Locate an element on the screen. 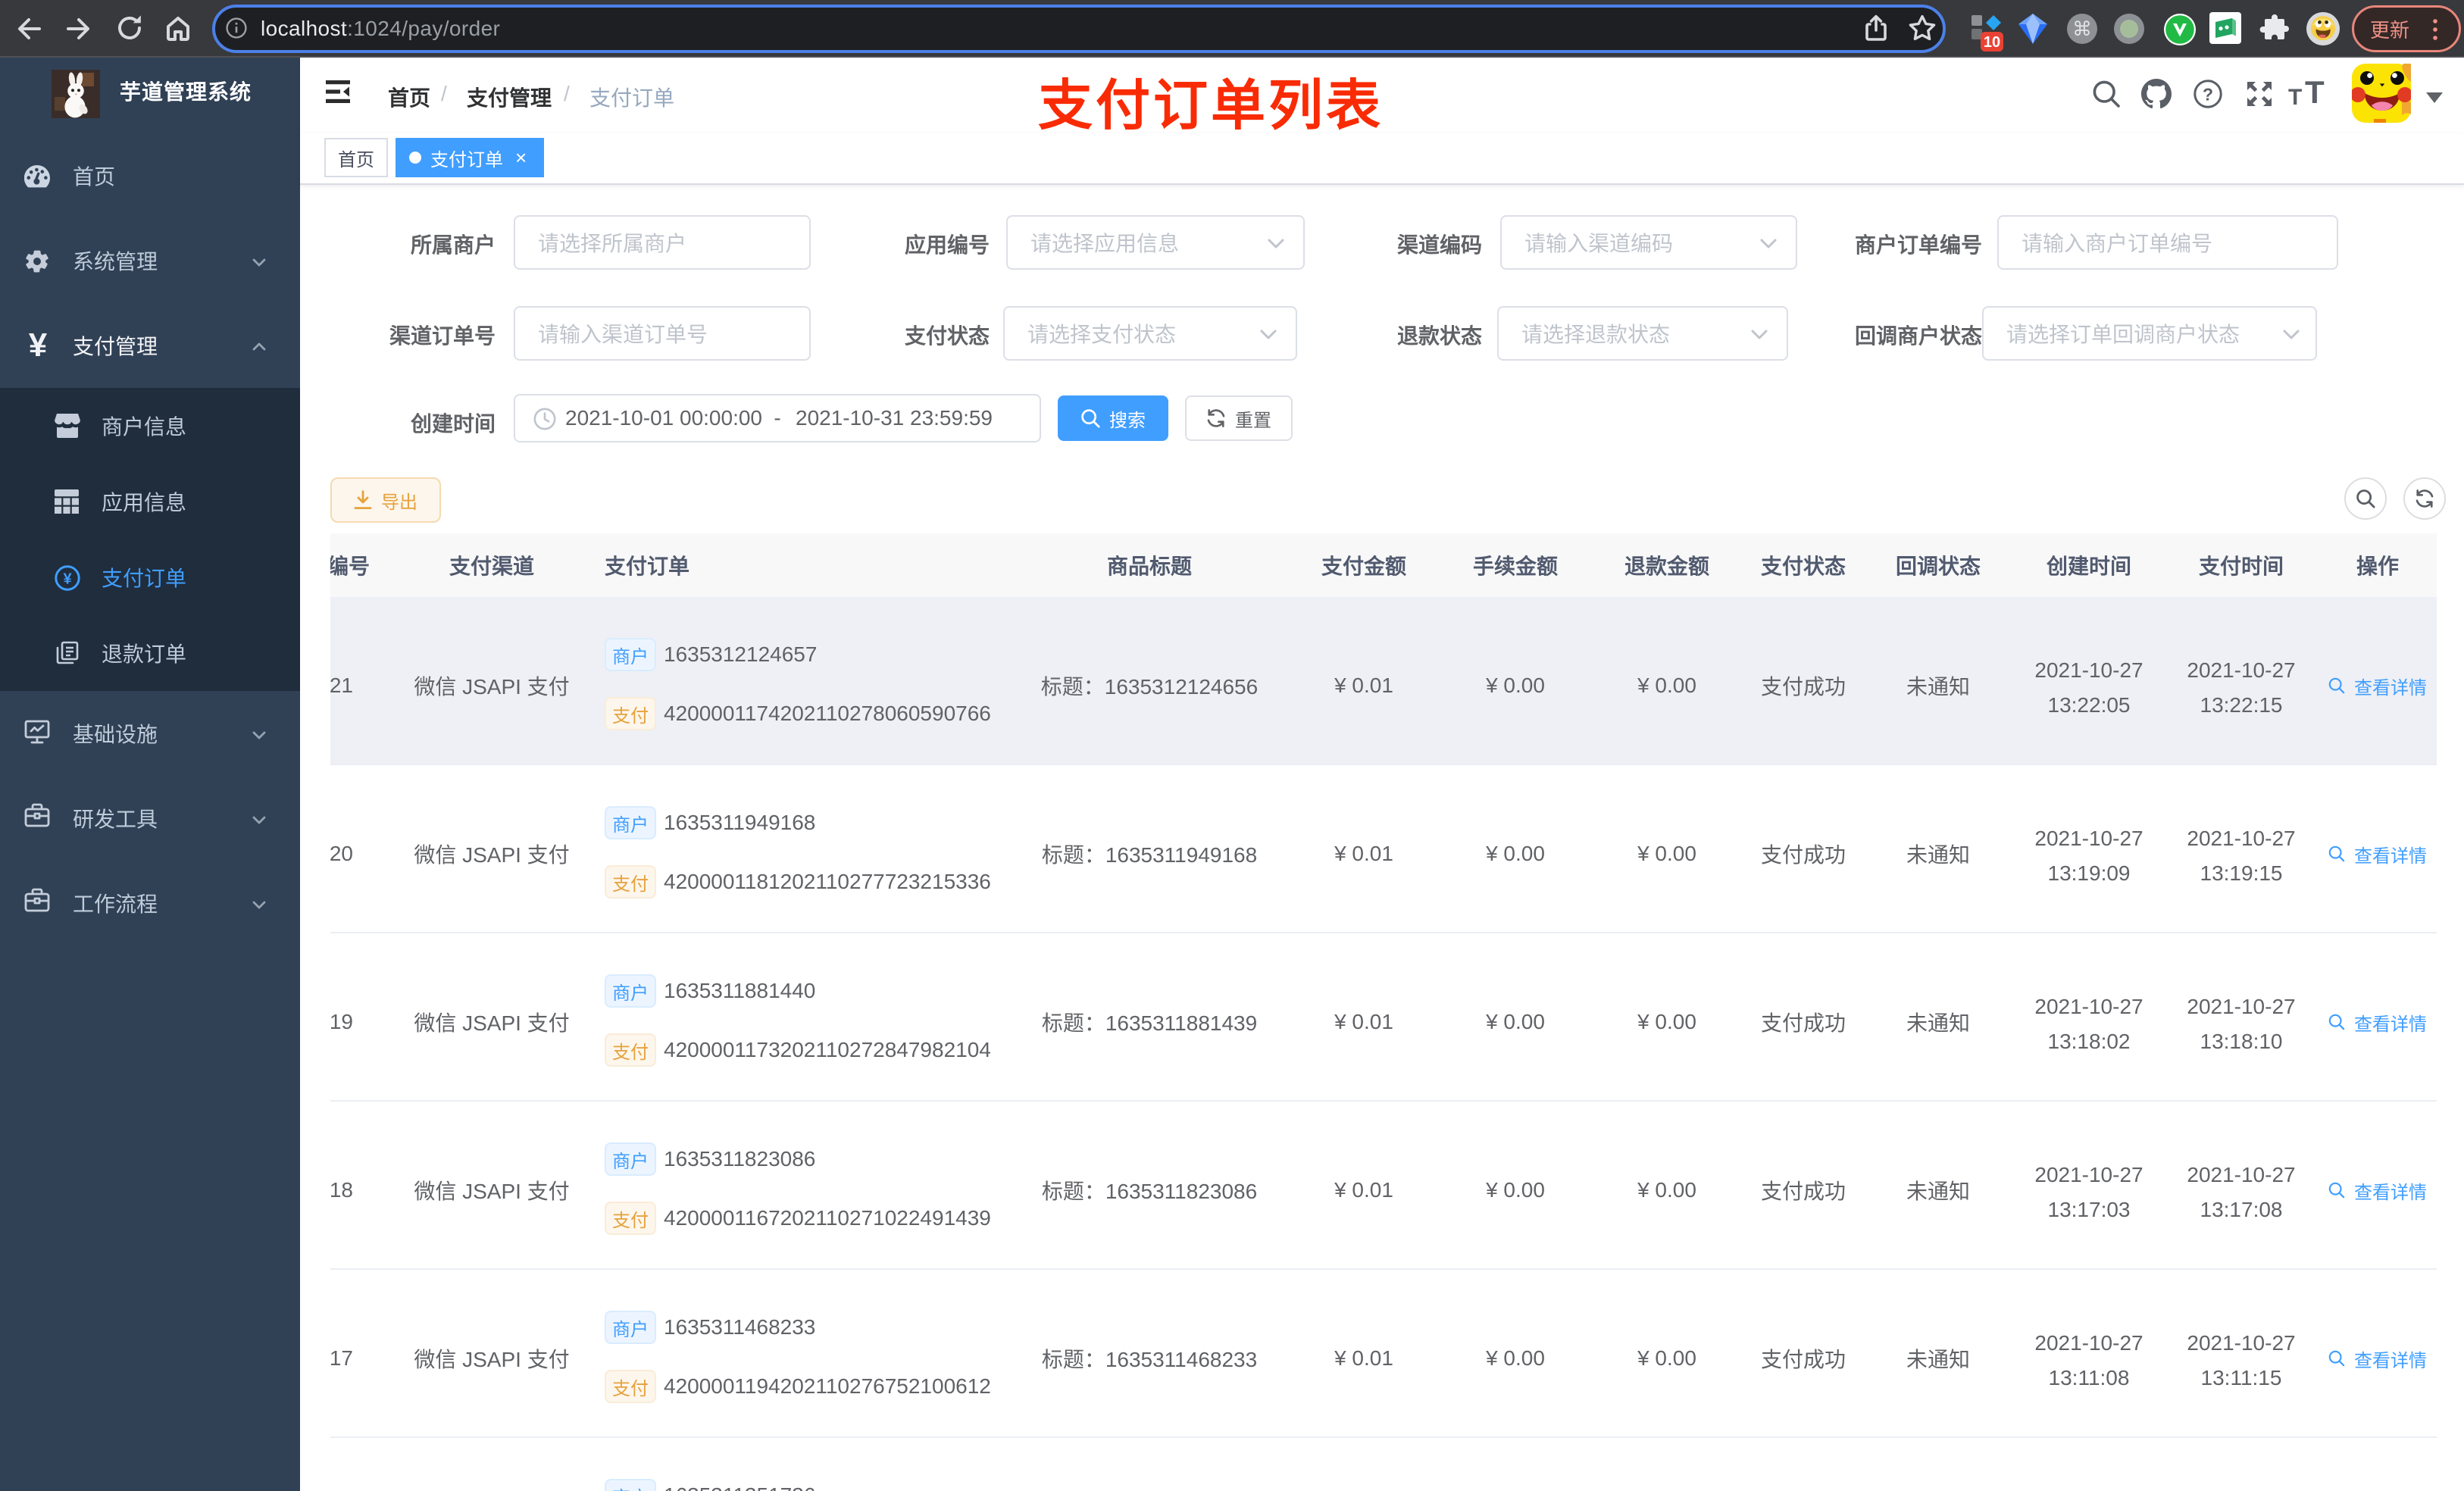 The image size is (2464, 1491). svg-text: 10 is located at coordinates (1992, 42).